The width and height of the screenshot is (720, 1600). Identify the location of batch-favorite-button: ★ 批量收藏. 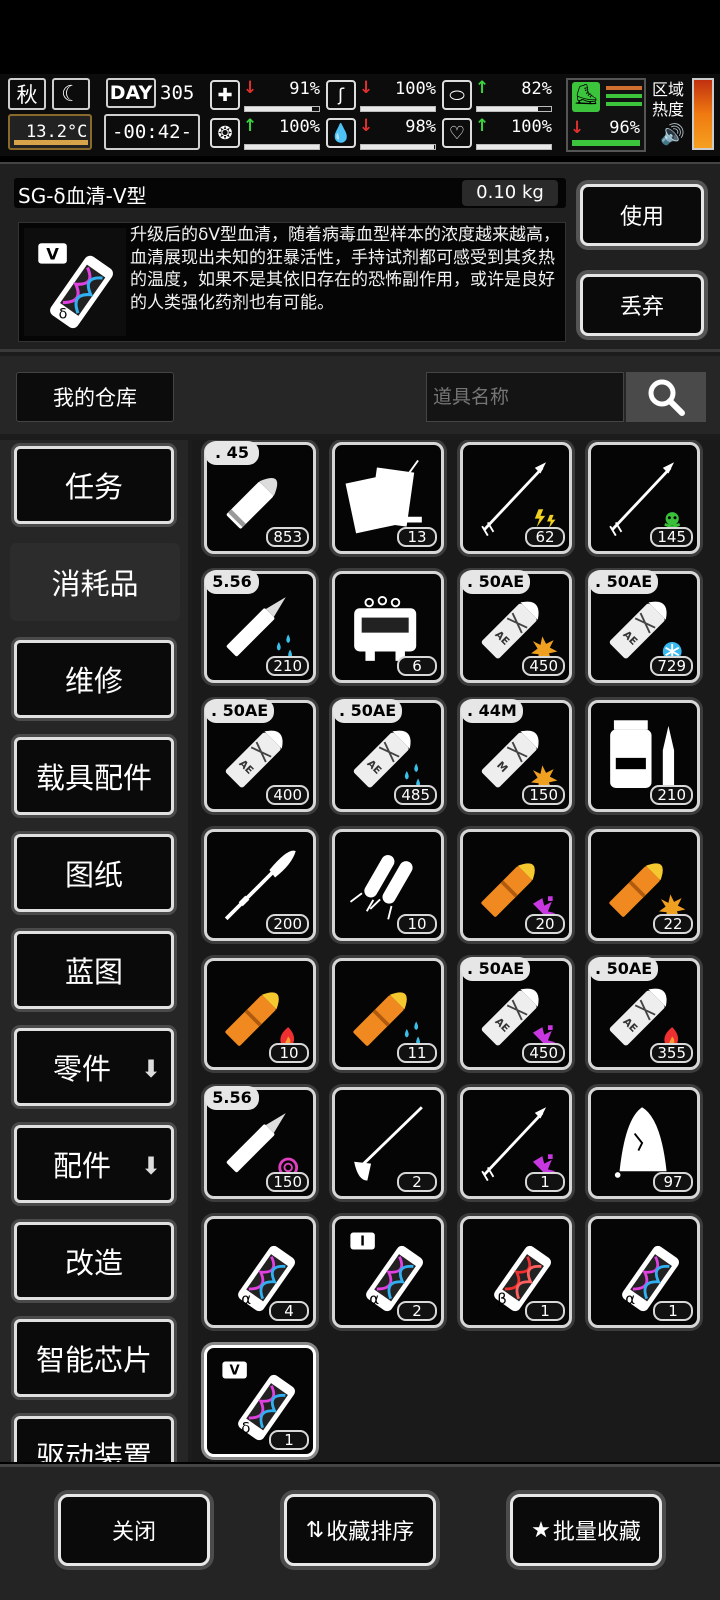
(586, 1530).